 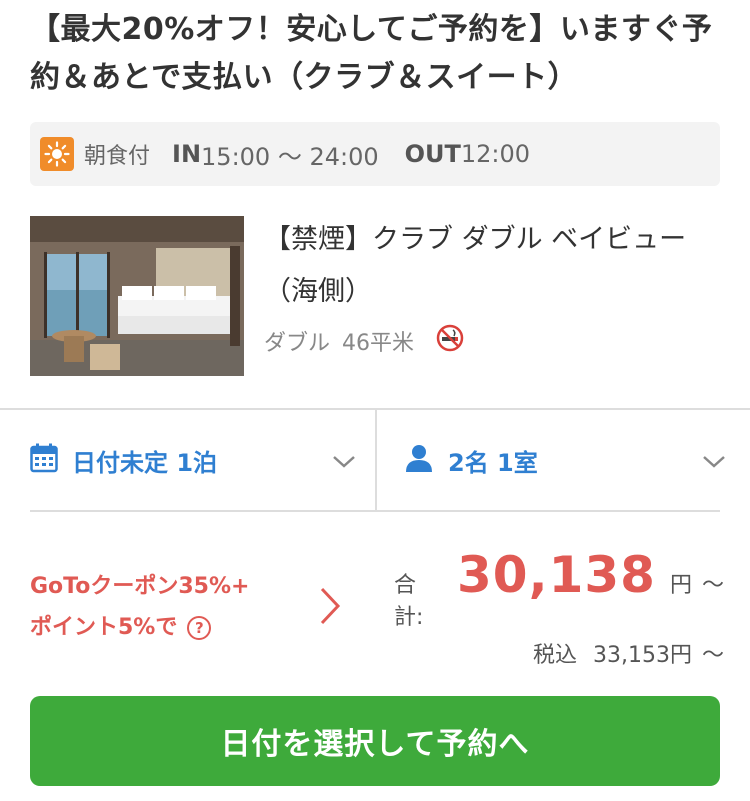 What do you see at coordinates (493, 462) in the screenshot?
I see `guest-selector-label: 2名 1室` at bounding box center [493, 462].